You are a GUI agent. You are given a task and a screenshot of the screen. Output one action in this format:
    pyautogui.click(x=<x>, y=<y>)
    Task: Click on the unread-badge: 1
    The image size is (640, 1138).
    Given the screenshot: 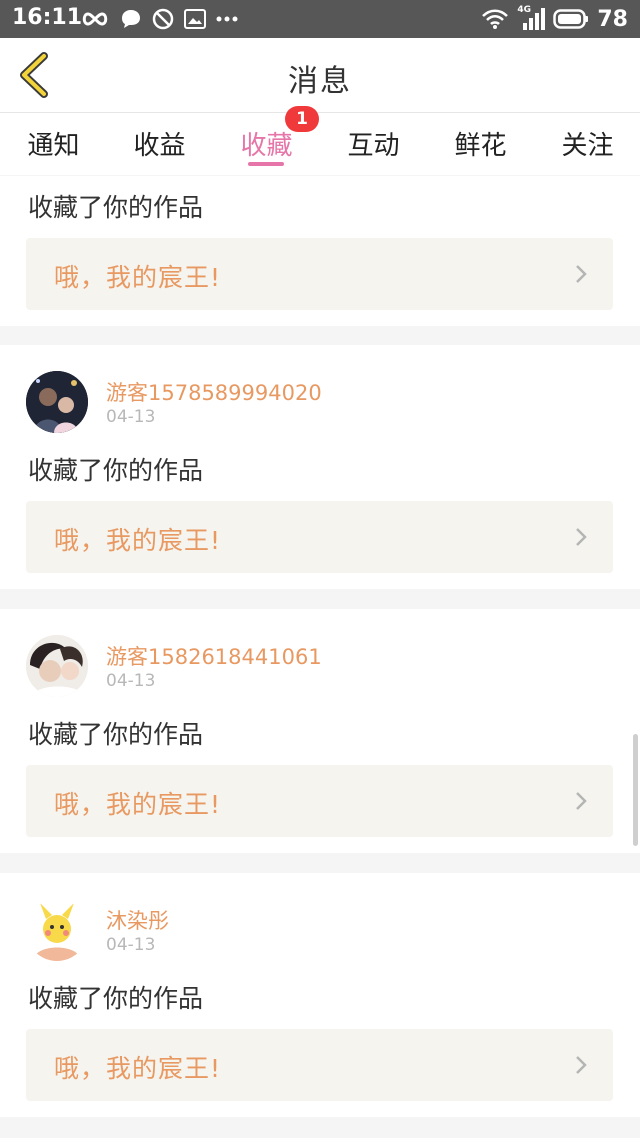 What is the action you would take?
    pyautogui.click(x=302, y=119)
    